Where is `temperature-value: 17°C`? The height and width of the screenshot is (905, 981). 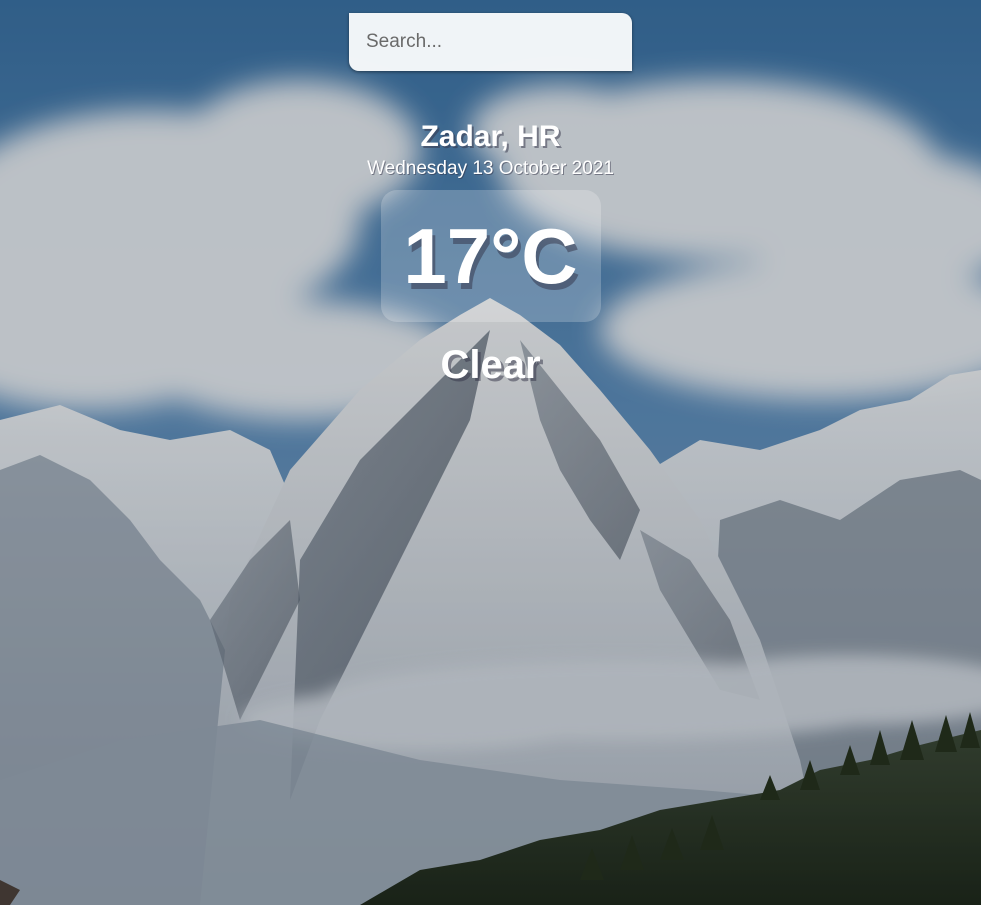 temperature-value: 17°C is located at coordinates (490, 255).